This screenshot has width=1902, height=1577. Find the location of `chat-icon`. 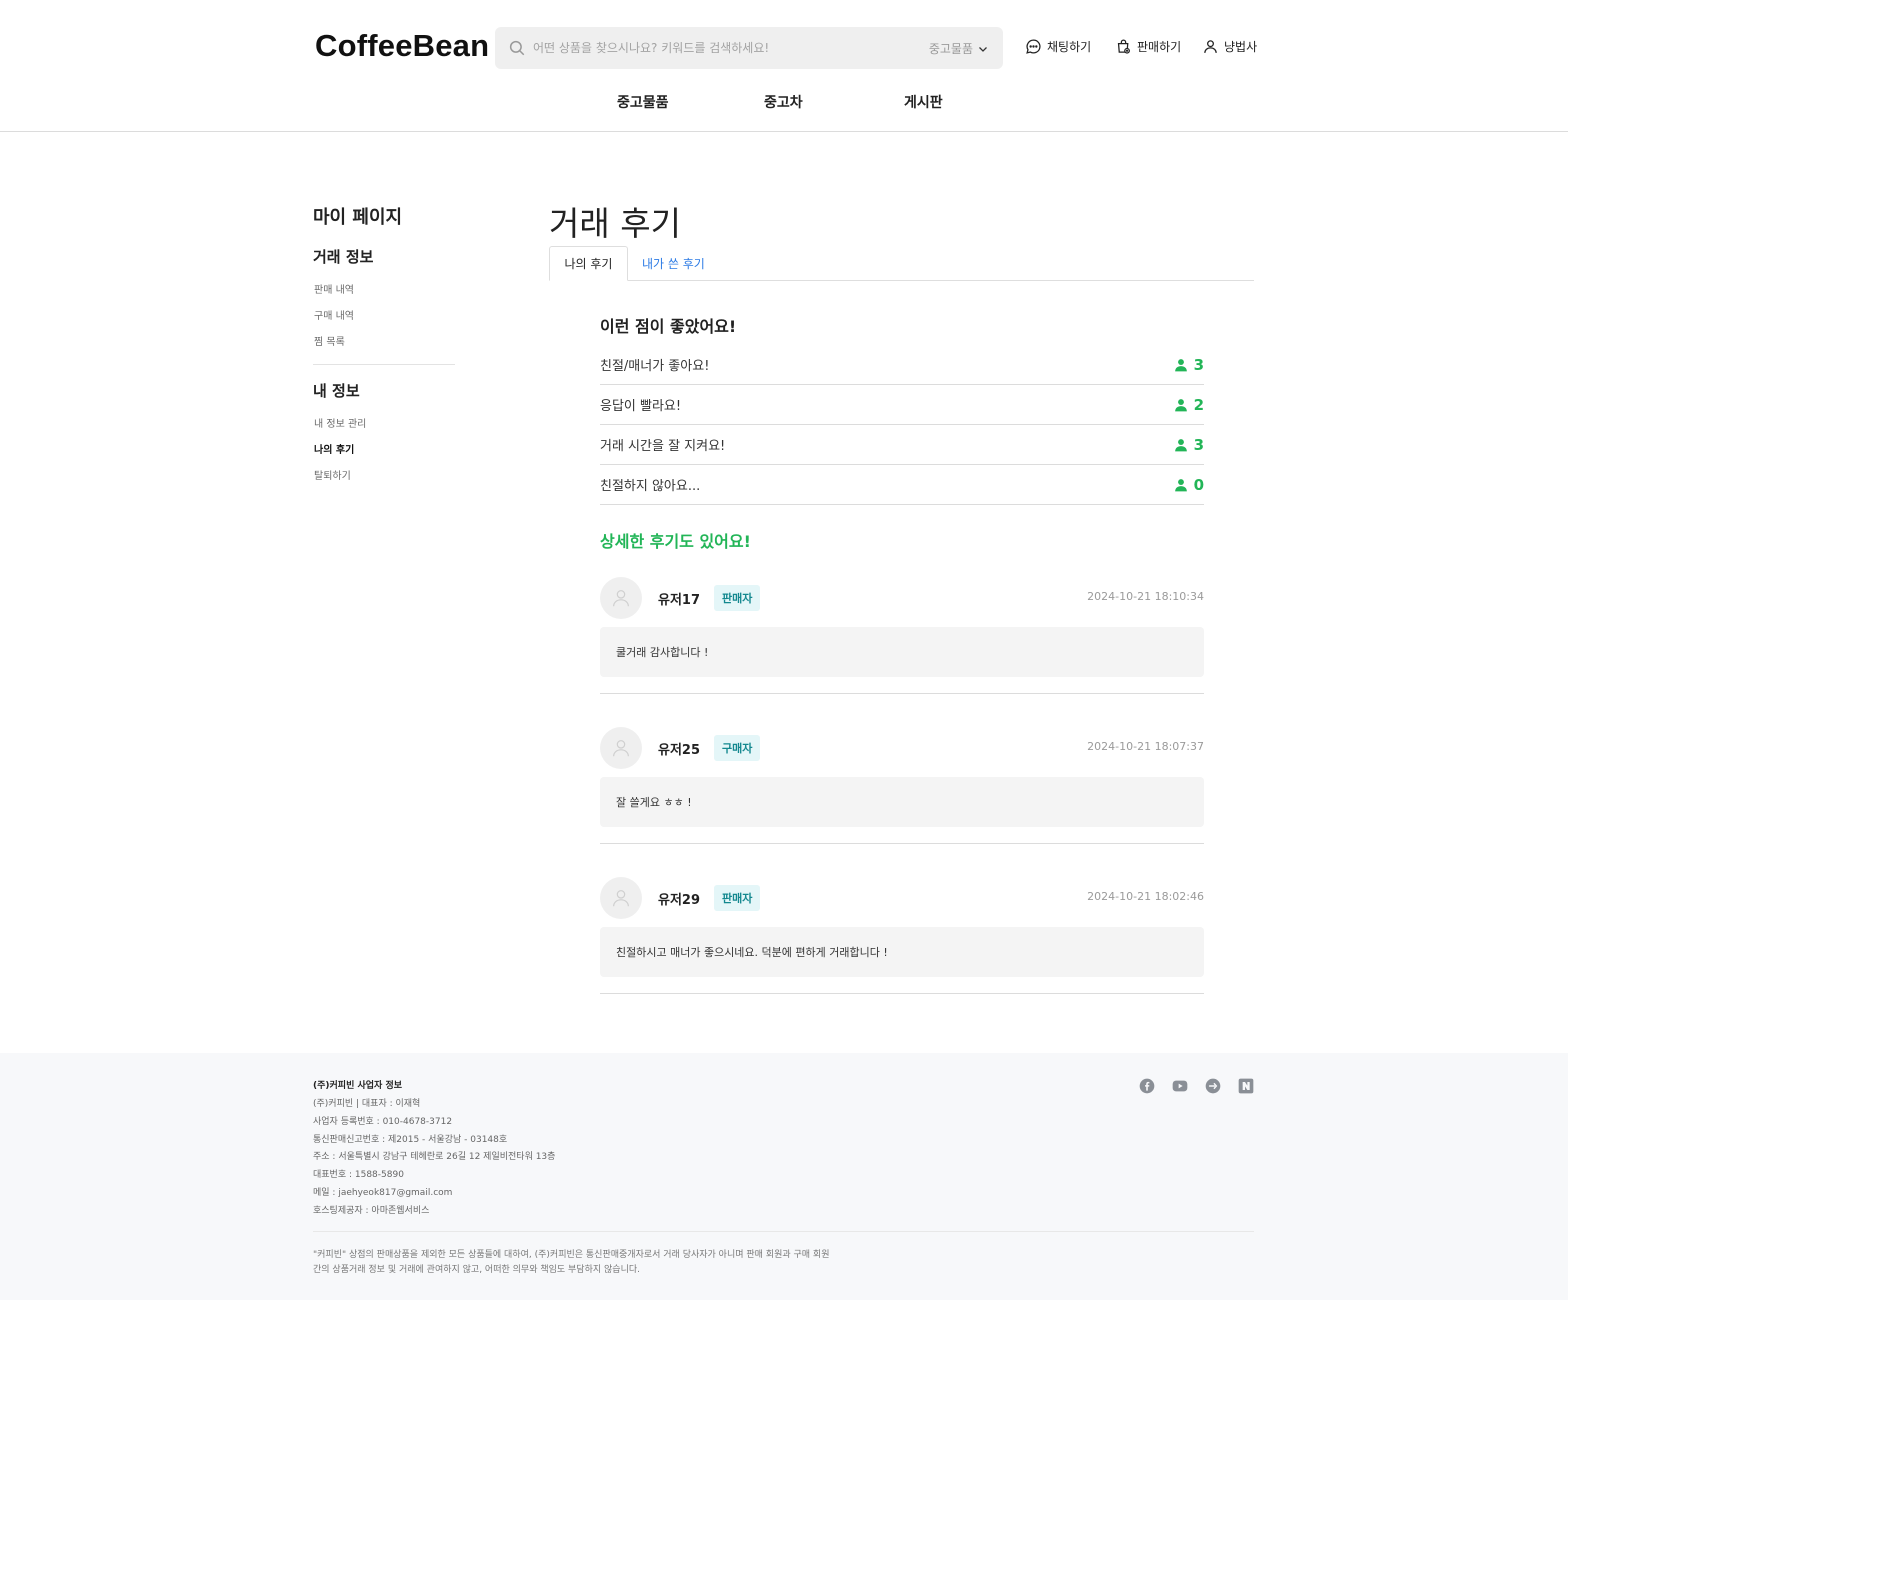

chat-icon is located at coordinates (1033, 46).